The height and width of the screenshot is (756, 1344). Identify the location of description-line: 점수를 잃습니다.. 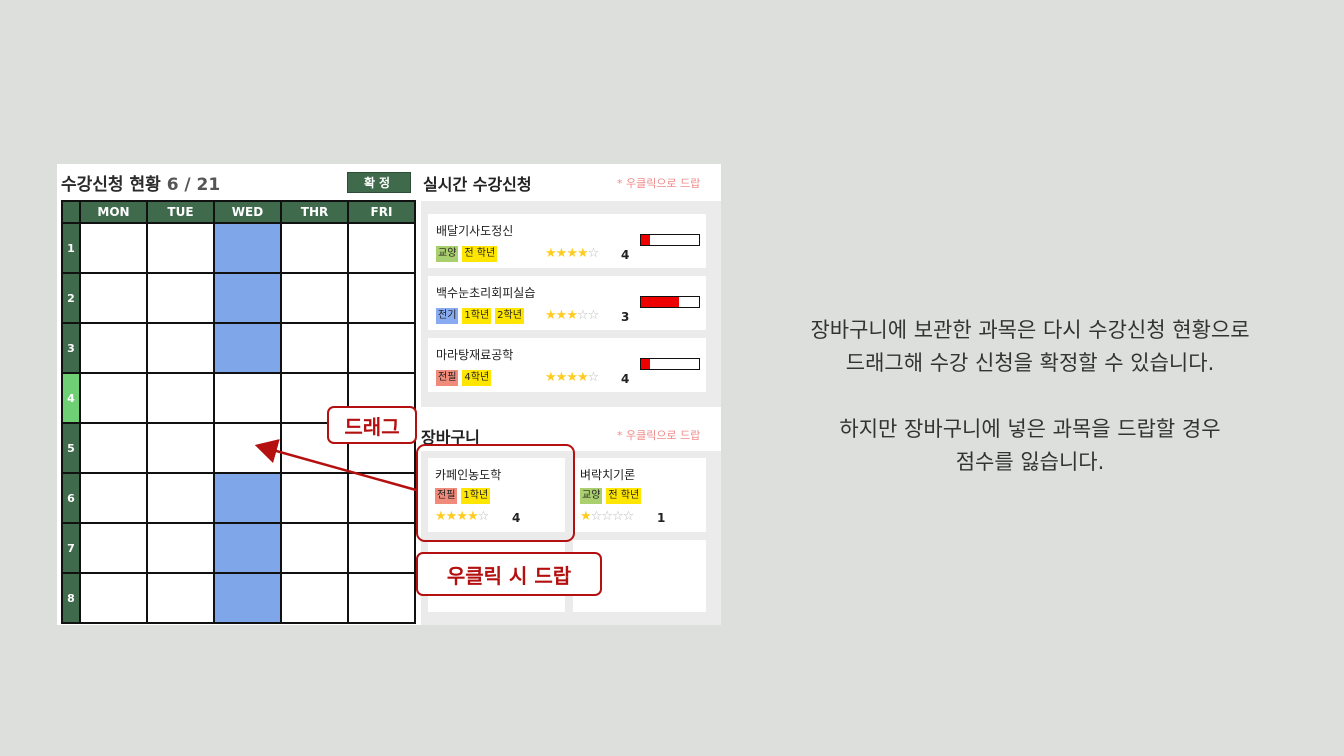
(1030, 462).